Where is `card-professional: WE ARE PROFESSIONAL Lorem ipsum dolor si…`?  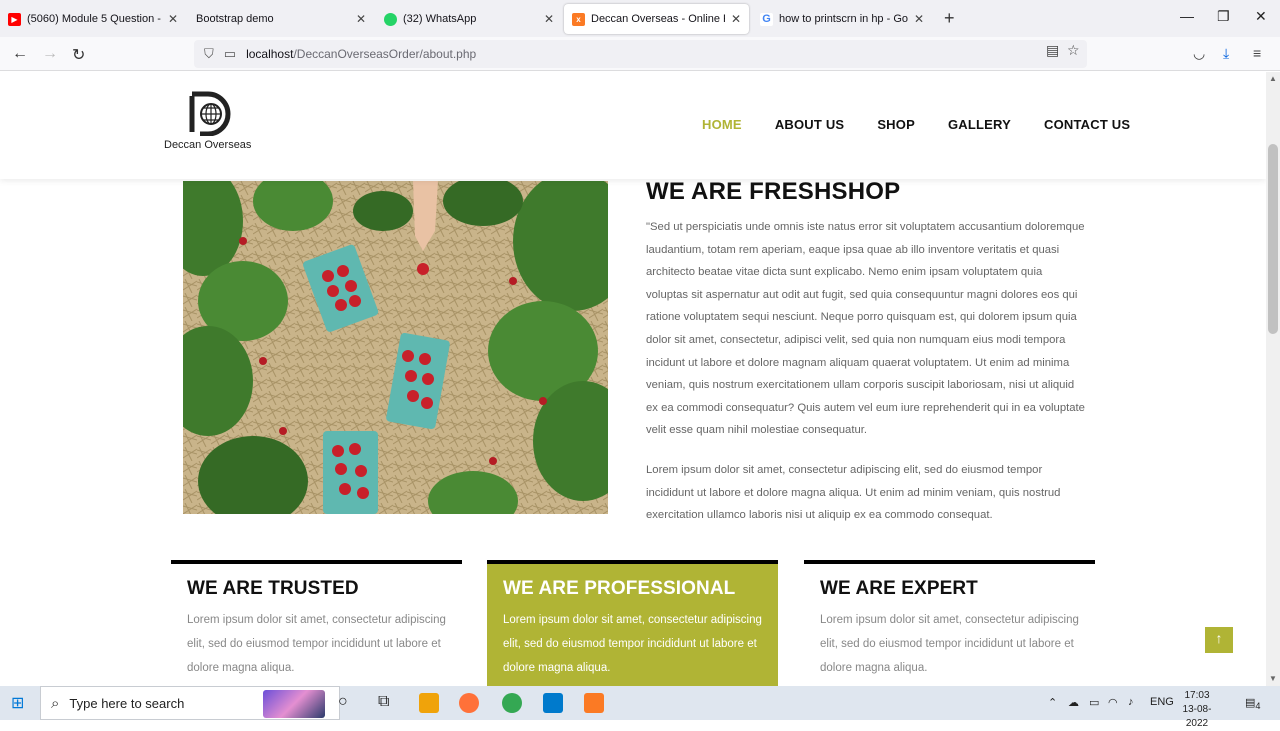 card-professional: WE ARE PROFESSIONAL Lorem ipsum dolor si… is located at coordinates (632, 623).